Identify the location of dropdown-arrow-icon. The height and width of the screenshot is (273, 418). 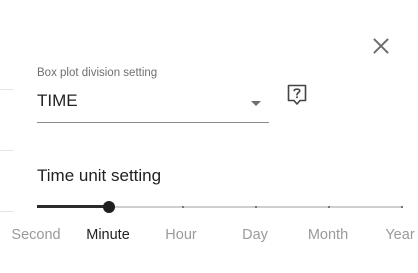
(256, 103).